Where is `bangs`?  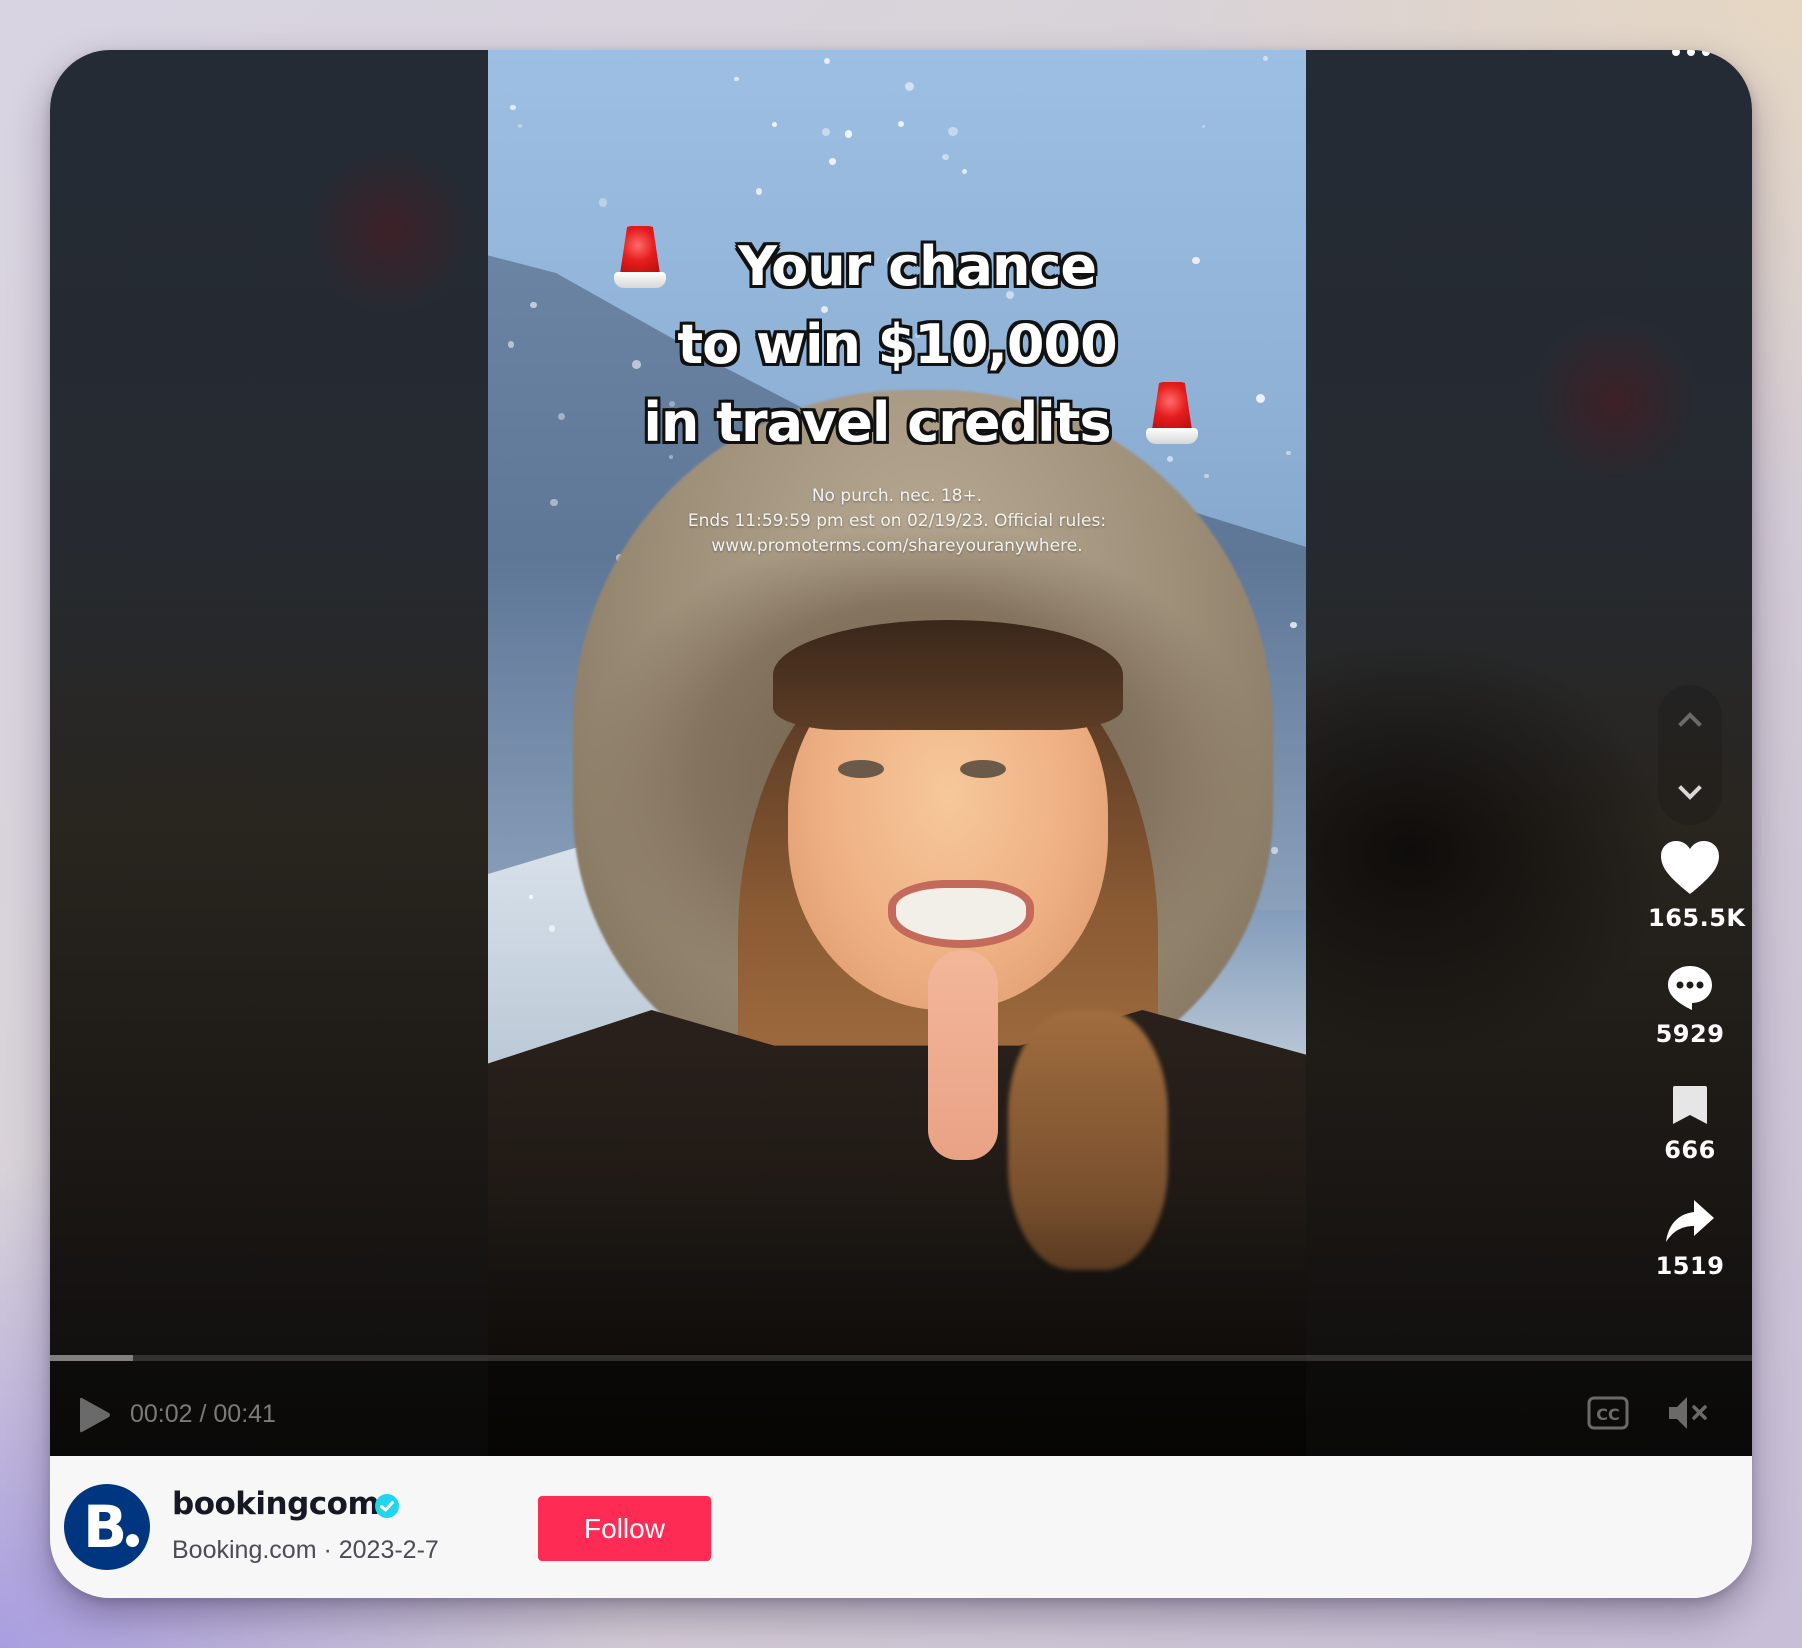 bangs is located at coordinates (948, 675).